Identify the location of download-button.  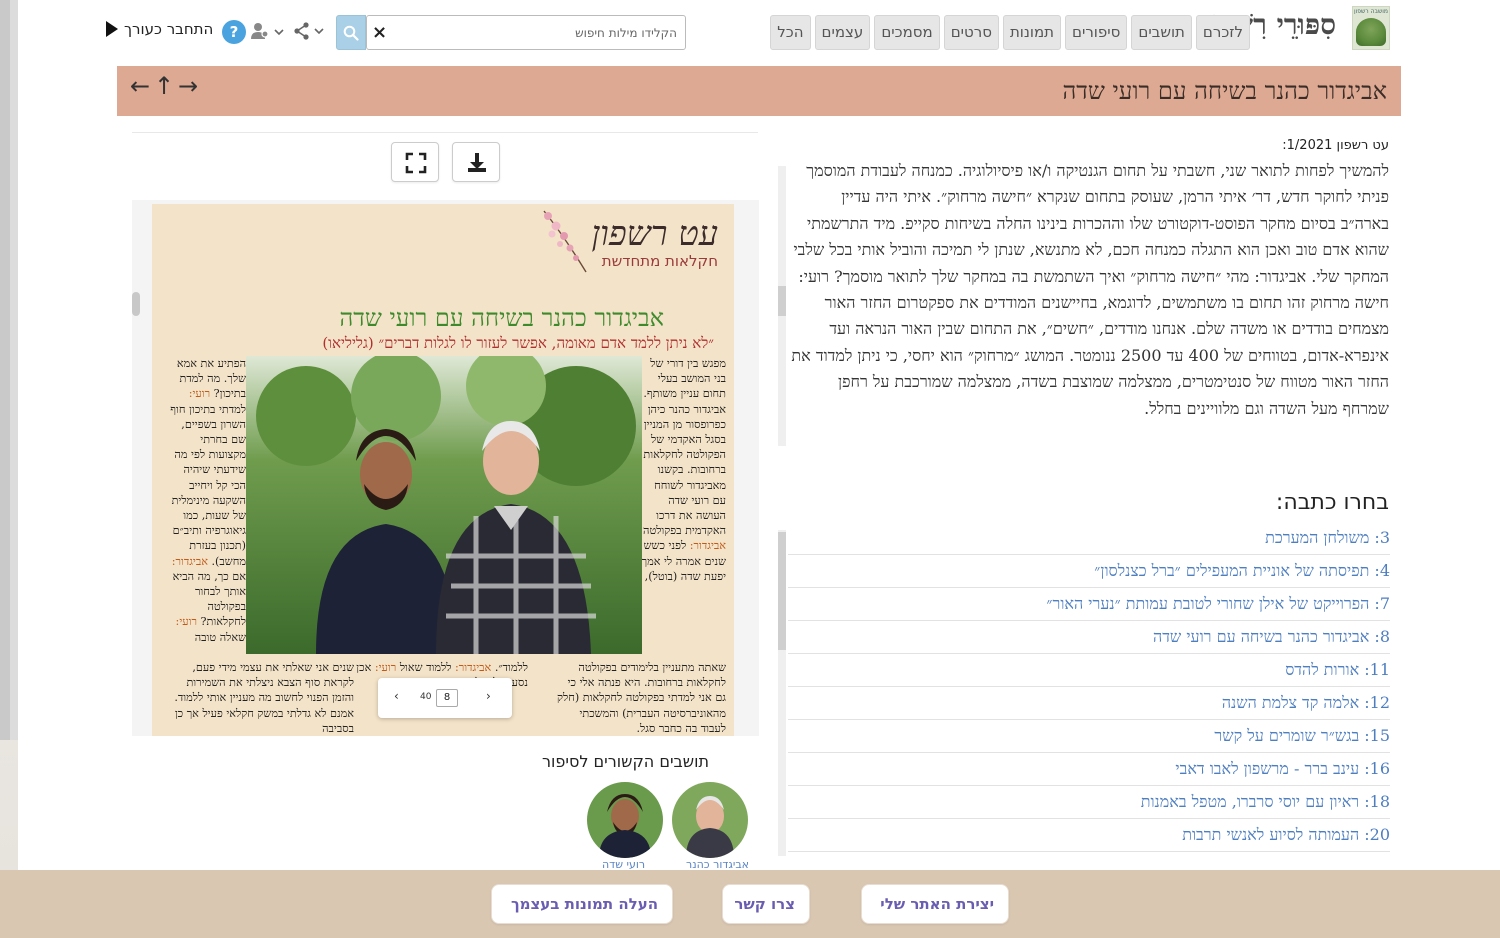
(476, 162).